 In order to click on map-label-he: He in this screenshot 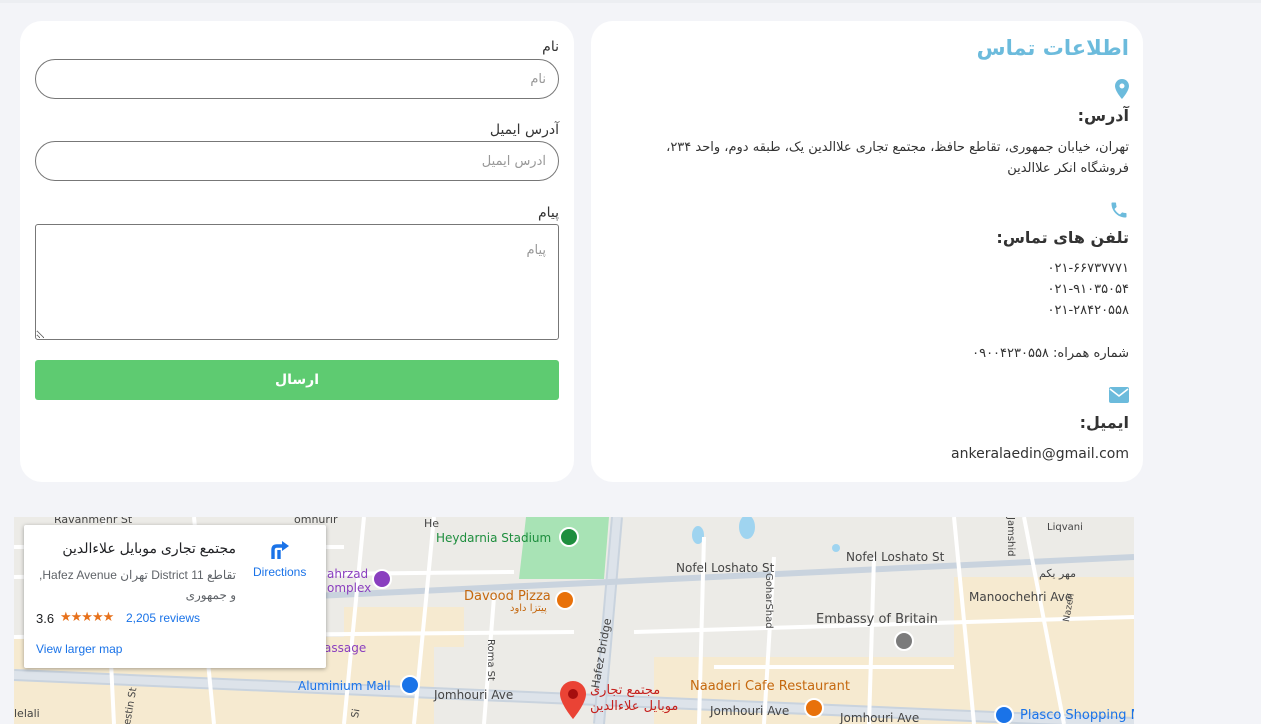, I will do `click(432, 523)`.